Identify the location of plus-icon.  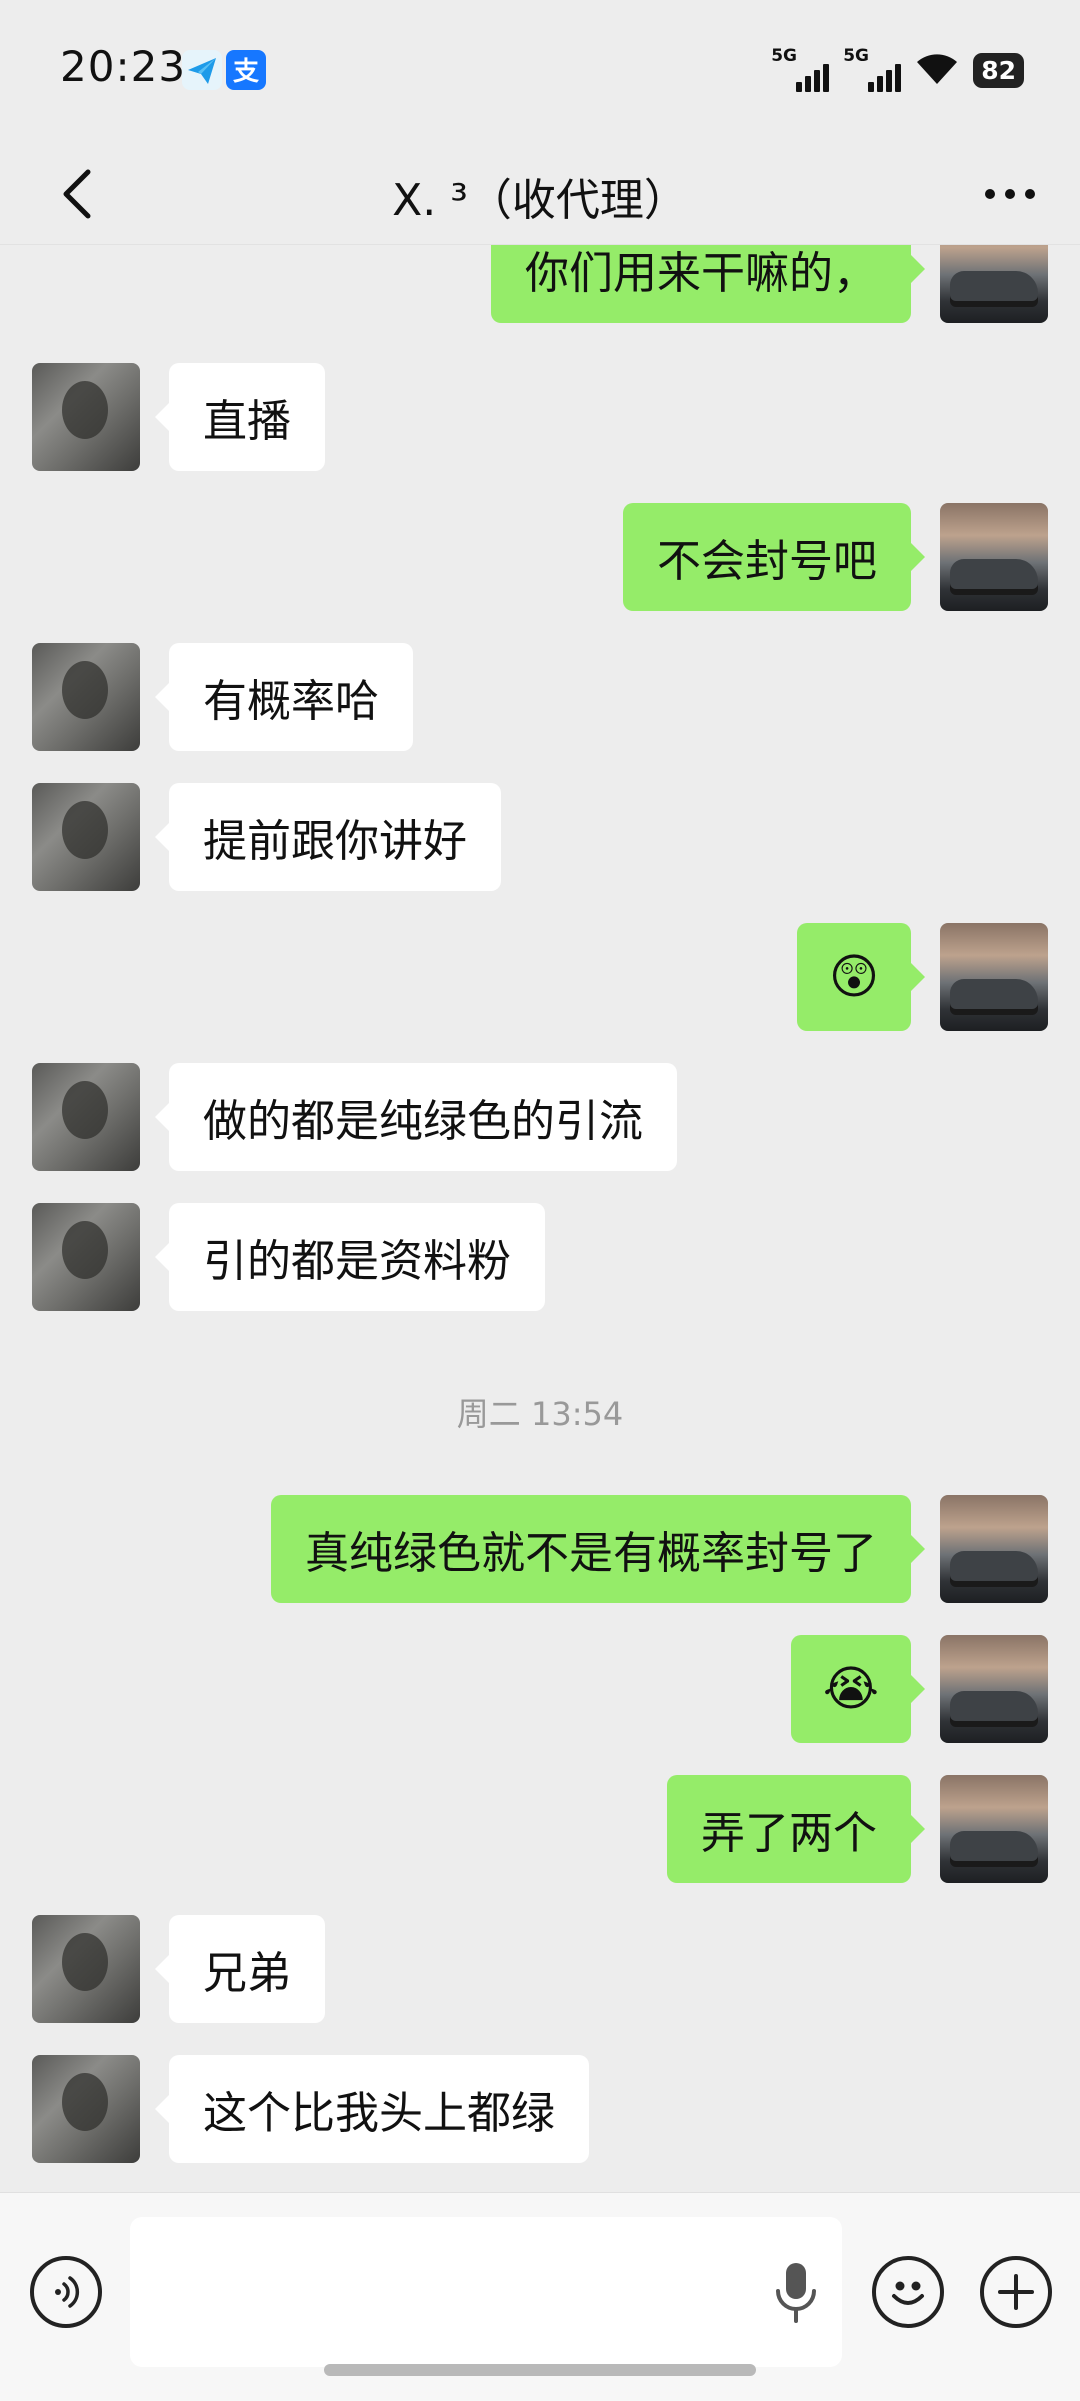
(1016, 2292).